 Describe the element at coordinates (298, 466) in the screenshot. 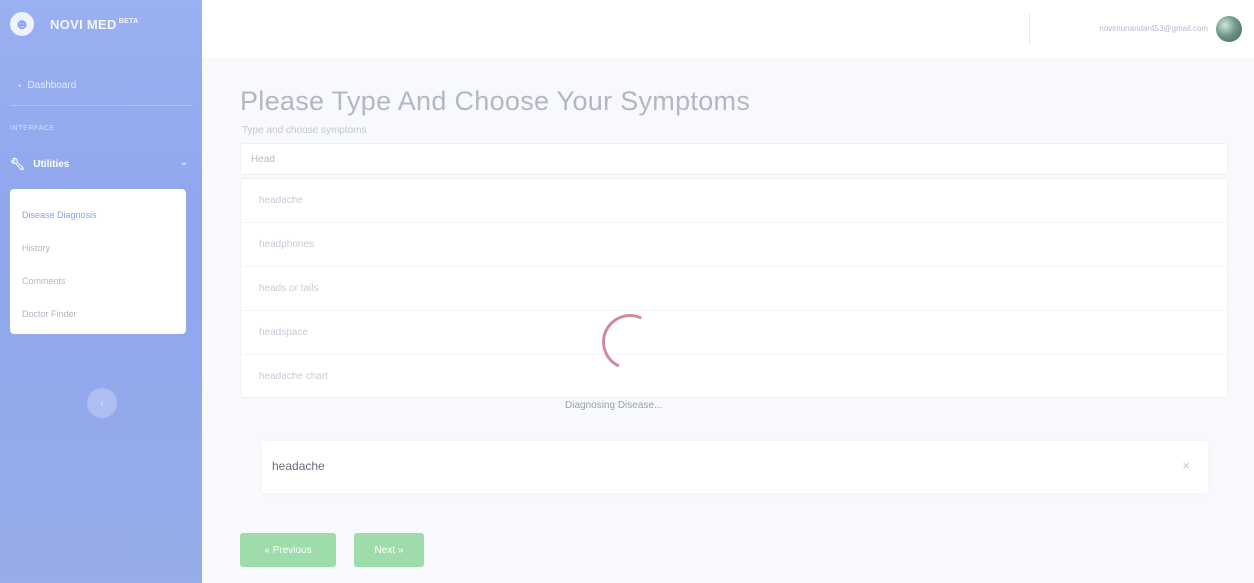

I see `selected-symptom-label: headache` at that location.